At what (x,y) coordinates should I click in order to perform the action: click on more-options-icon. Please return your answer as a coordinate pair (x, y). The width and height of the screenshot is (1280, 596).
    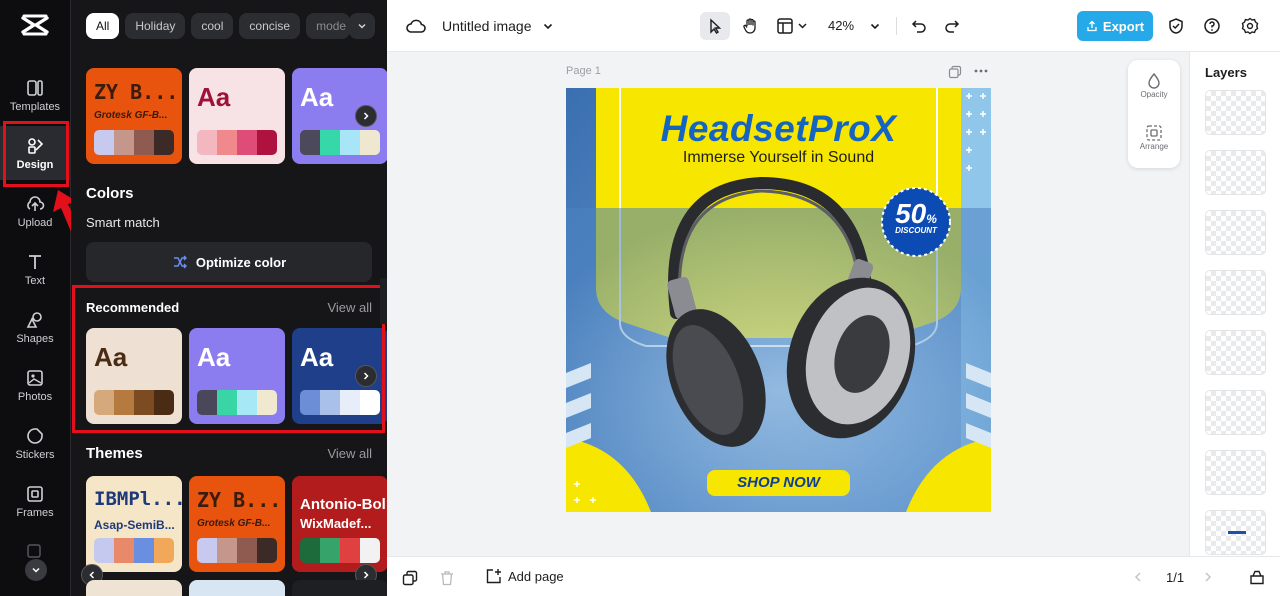
    Looking at the image, I should click on (981, 72).